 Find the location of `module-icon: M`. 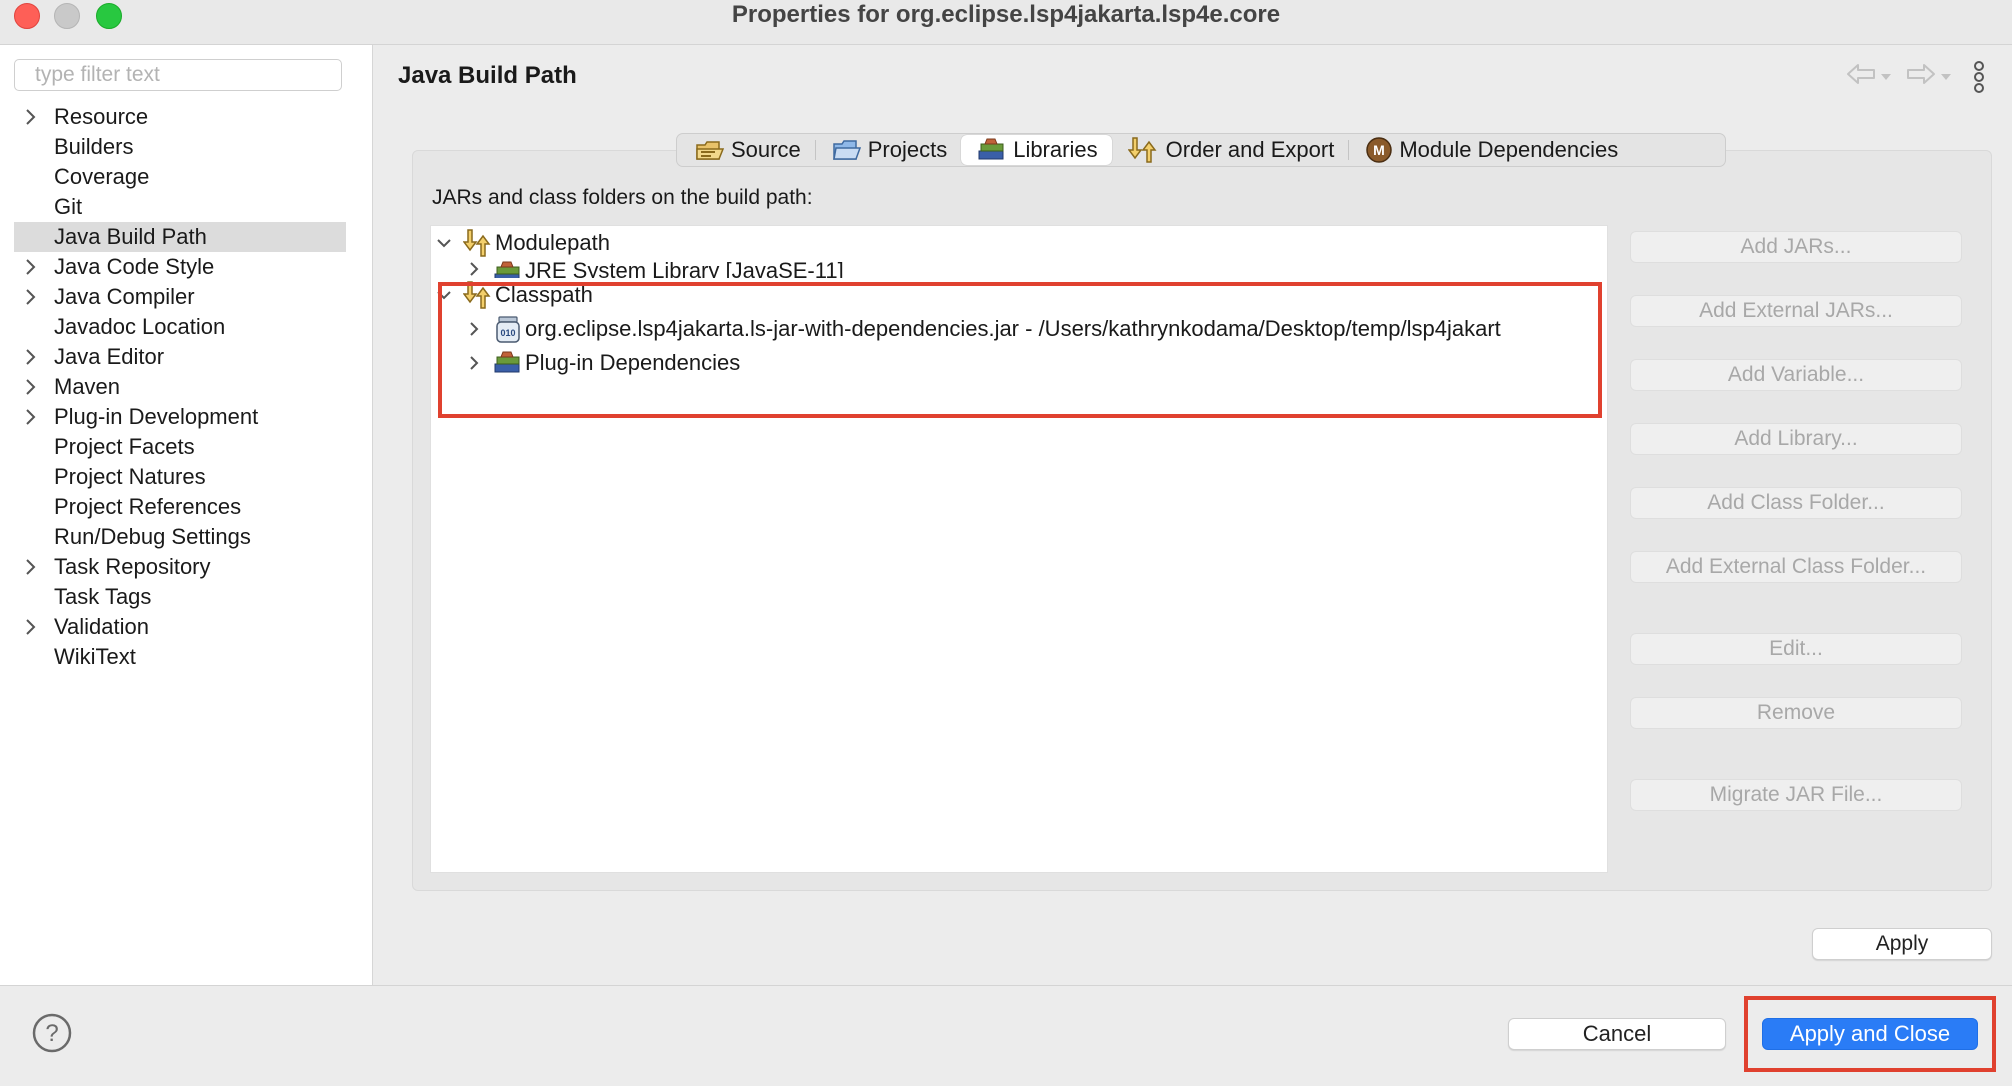

module-icon: M is located at coordinates (1379, 150).